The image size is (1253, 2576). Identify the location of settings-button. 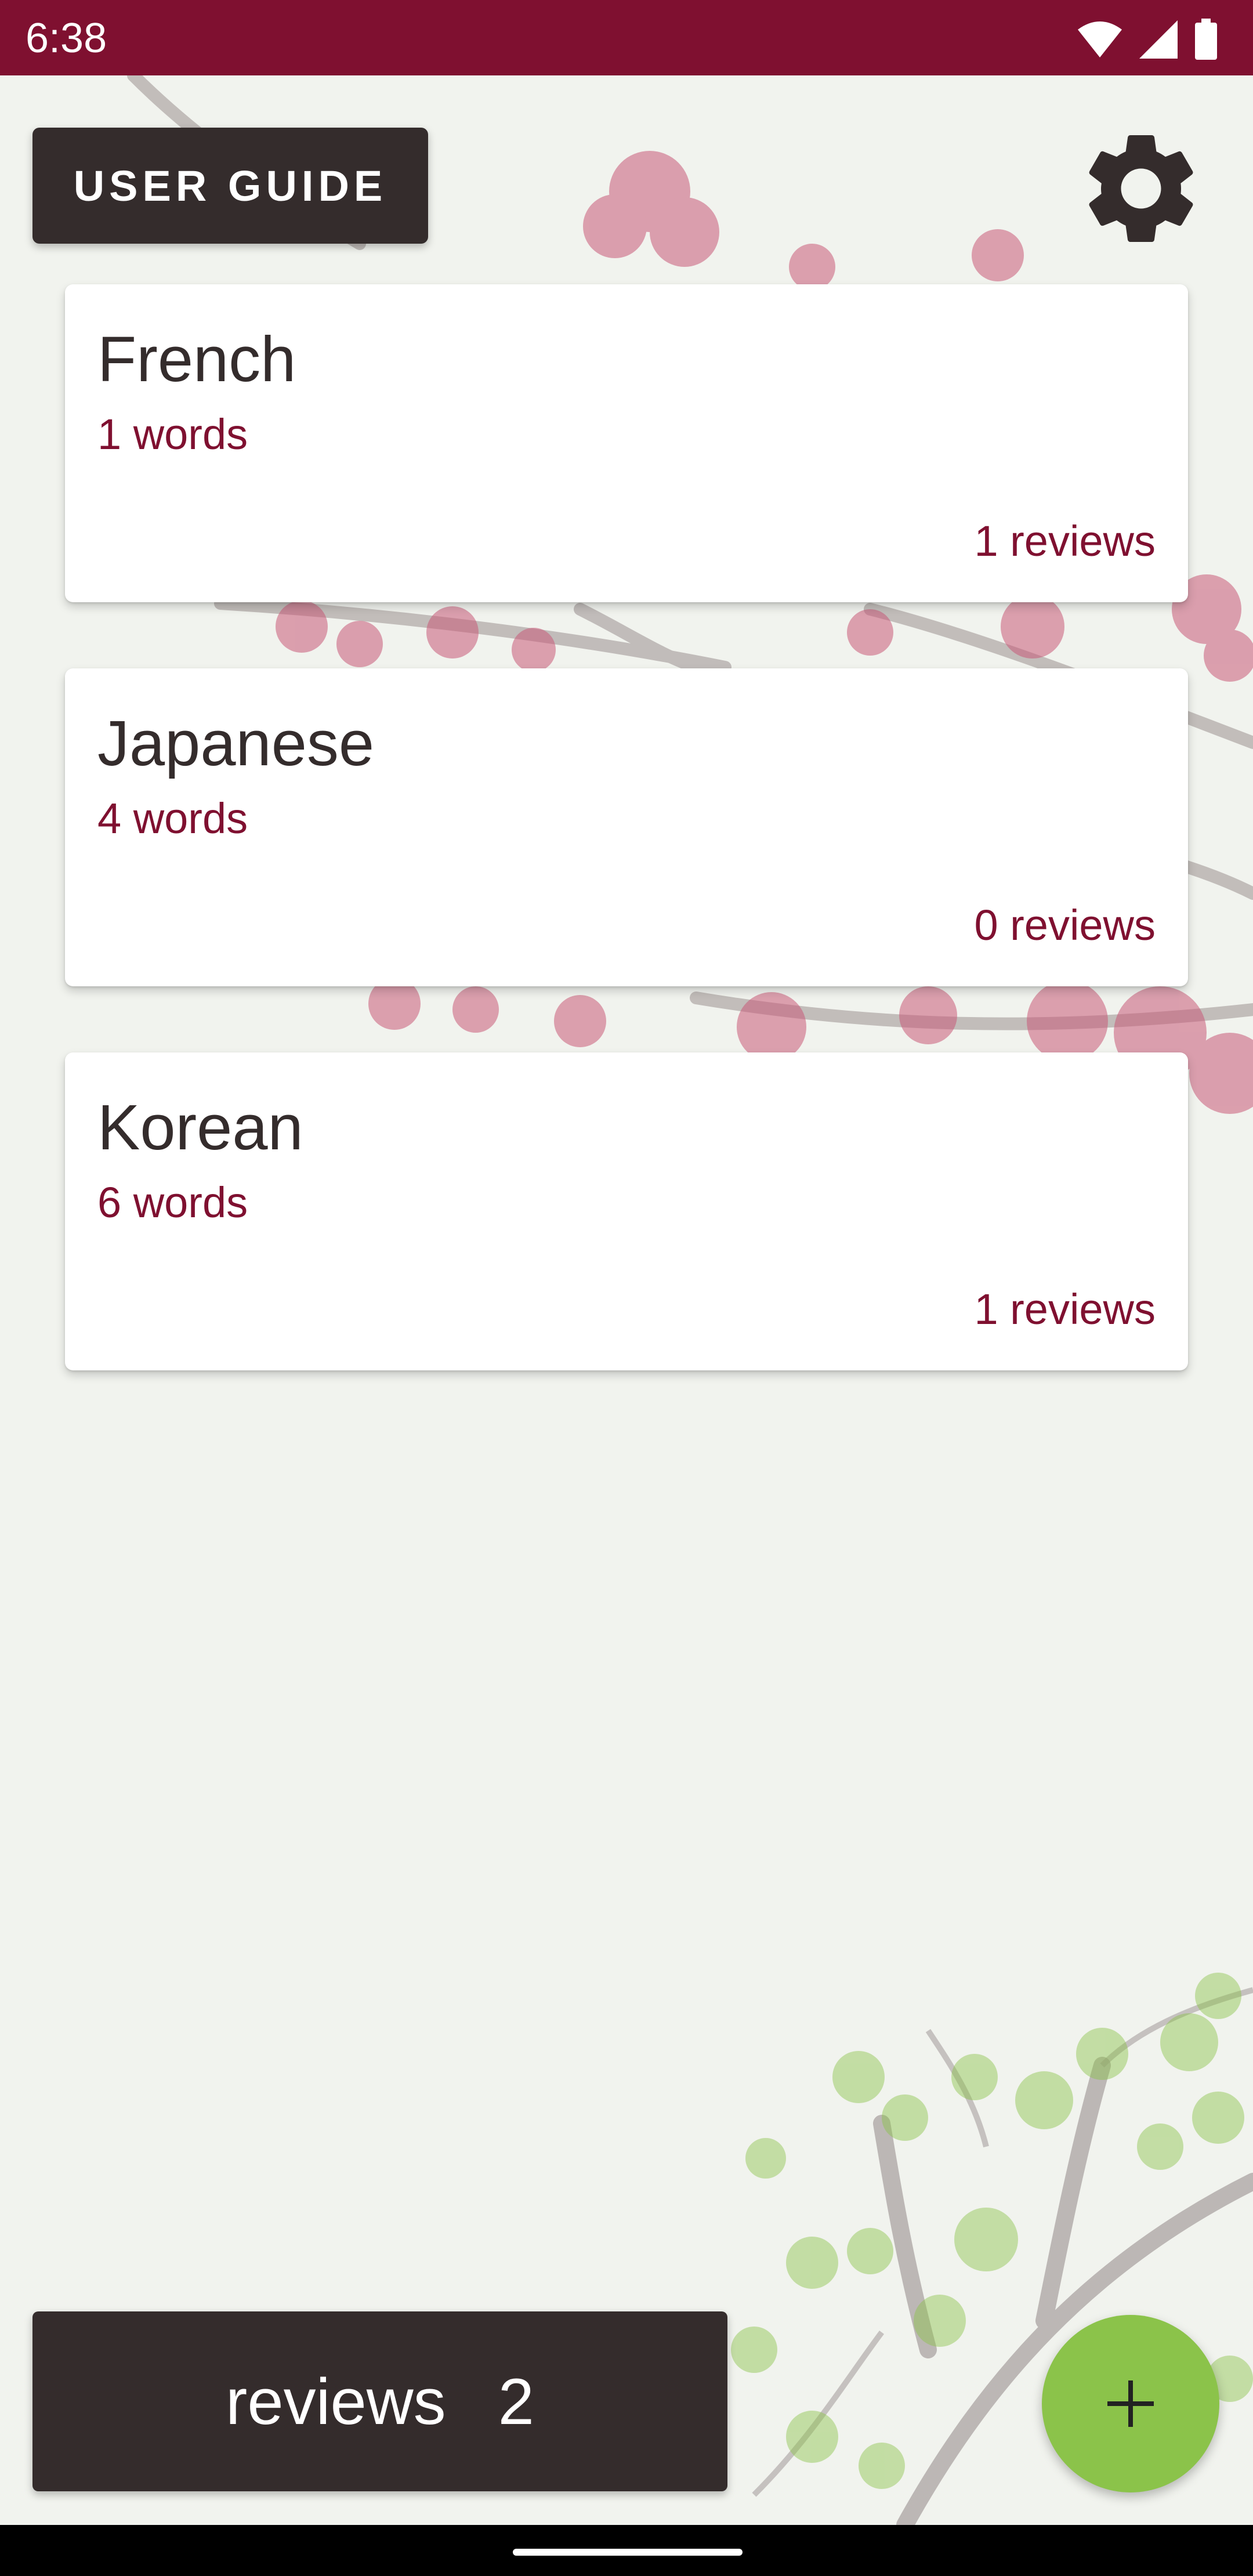
(1141, 188).